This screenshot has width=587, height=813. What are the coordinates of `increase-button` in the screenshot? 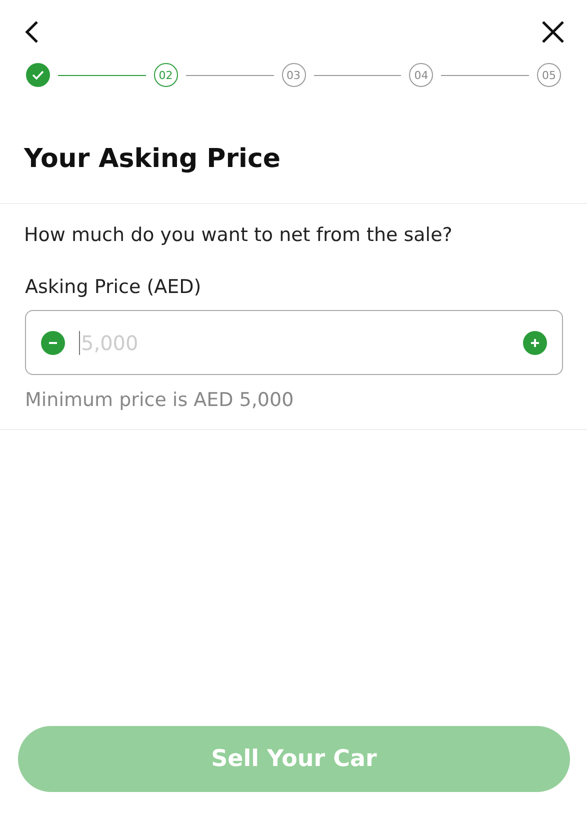 It's located at (535, 342).